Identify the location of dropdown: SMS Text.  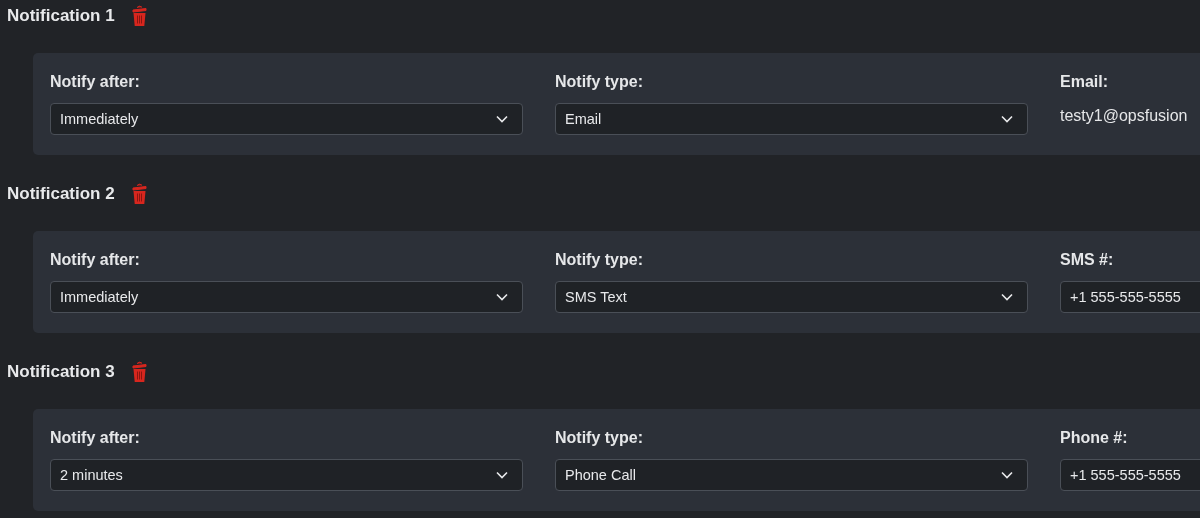
(791, 297).